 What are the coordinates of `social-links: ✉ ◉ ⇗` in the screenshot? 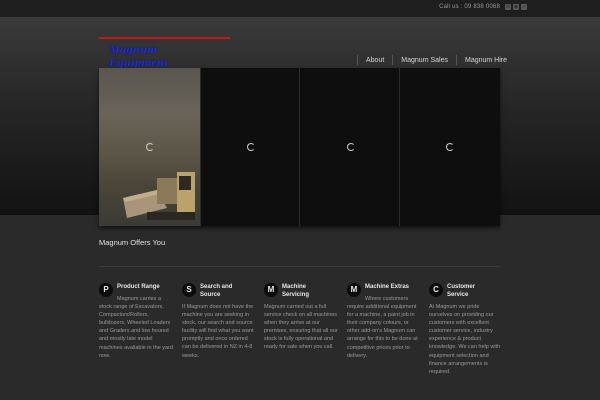 It's located at (516, 7).